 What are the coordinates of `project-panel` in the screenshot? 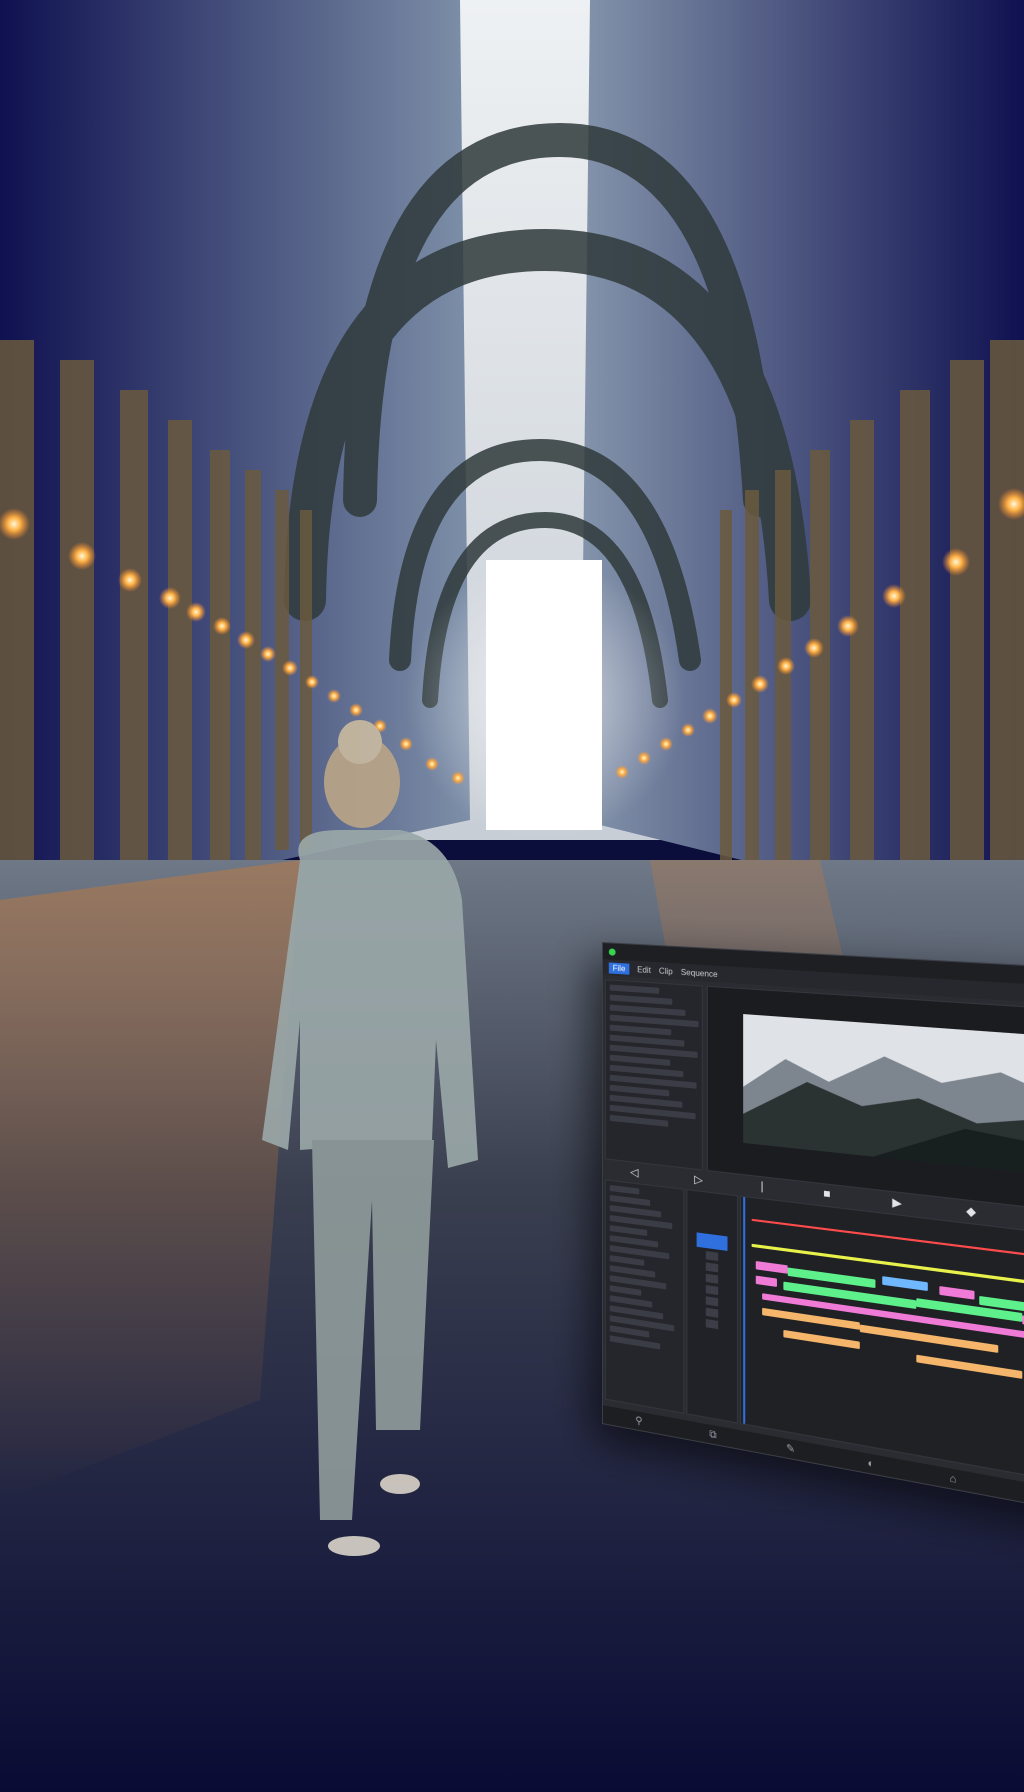 It's located at (653, 1075).